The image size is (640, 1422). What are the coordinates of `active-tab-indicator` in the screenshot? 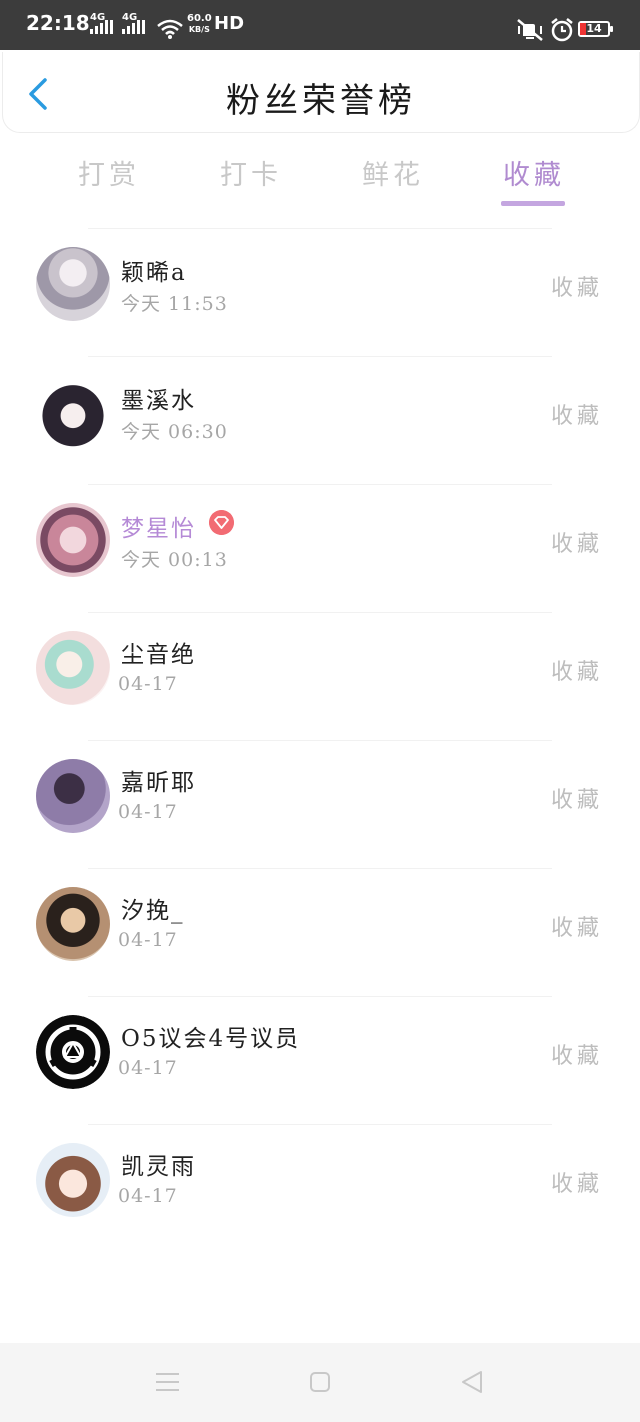 It's located at (533, 203).